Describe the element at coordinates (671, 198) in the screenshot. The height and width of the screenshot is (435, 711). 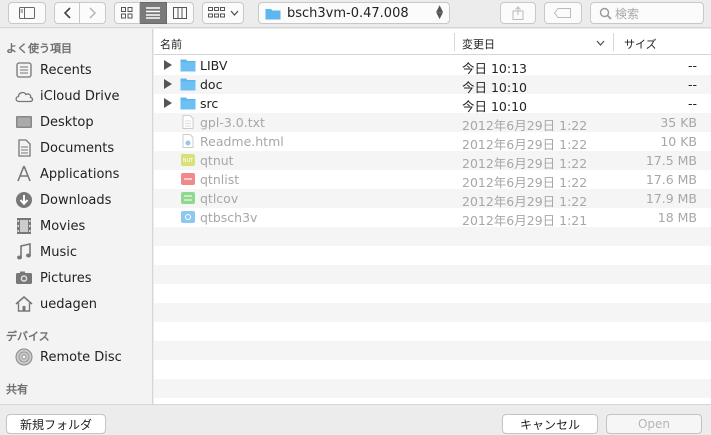
I see `file-size: 17.9 MB` at that location.